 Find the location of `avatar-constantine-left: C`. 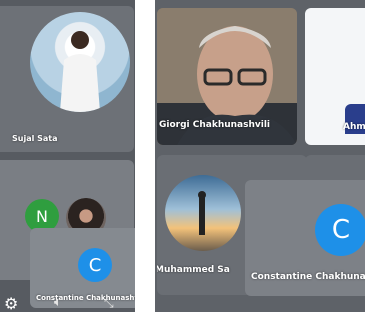

avatar-constantine-left: C is located at coordinates (95, 265).